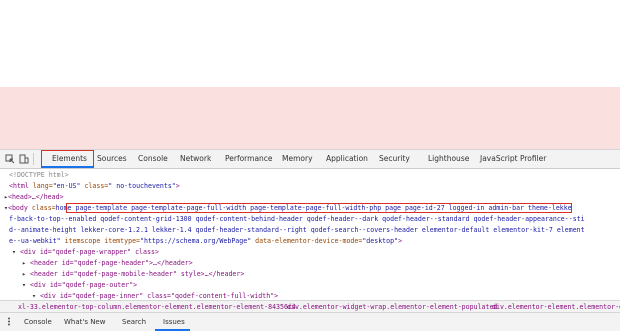 Image resolution: width=620 pixels, height=331 pixels. What do you see at coordinates (513, 158) in the screenshot?
I see `tab-javascript-profiler: JavaScript Profiler` at bounding box center [513, 158].